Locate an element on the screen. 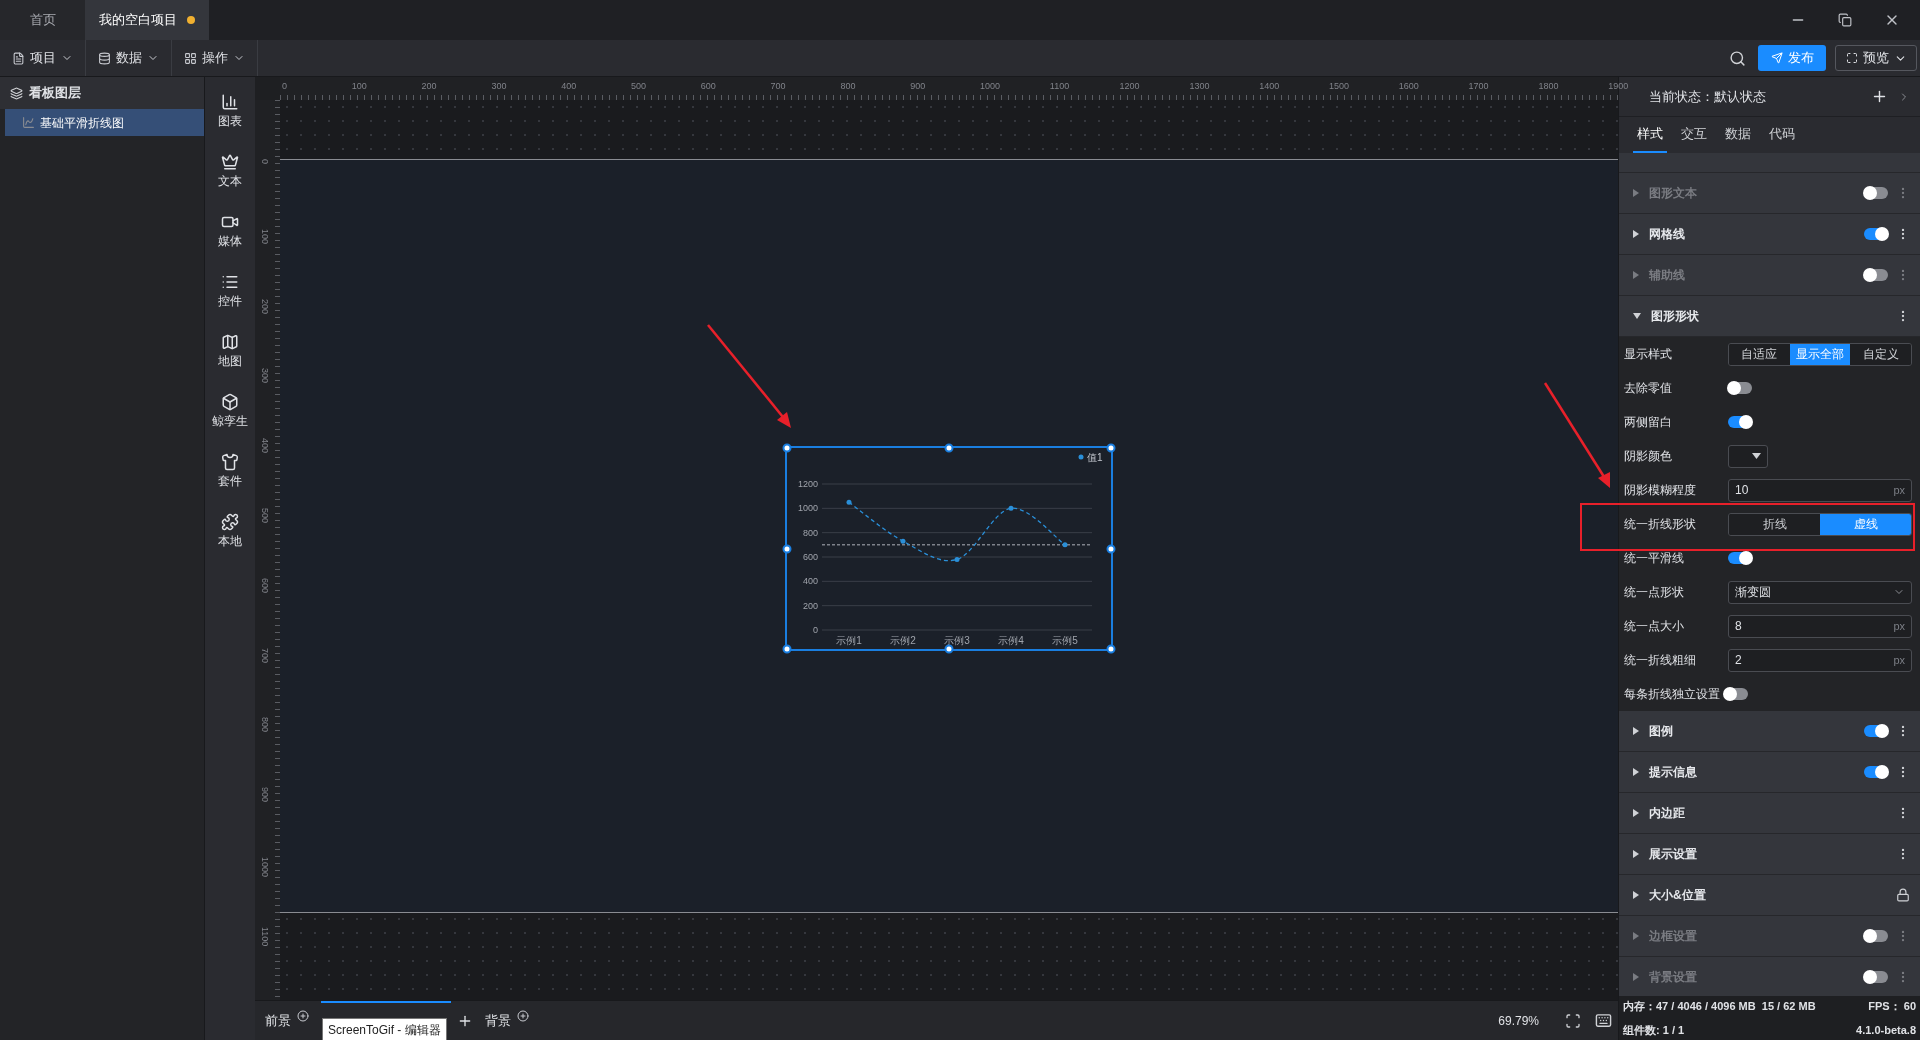  component-category: 地图 is located at coordinates (230, 351).